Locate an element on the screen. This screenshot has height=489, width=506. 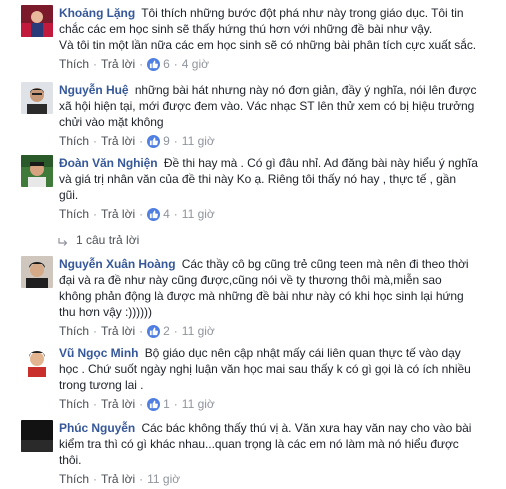
reply-arrow-icon is located at coordinates (63, 241).